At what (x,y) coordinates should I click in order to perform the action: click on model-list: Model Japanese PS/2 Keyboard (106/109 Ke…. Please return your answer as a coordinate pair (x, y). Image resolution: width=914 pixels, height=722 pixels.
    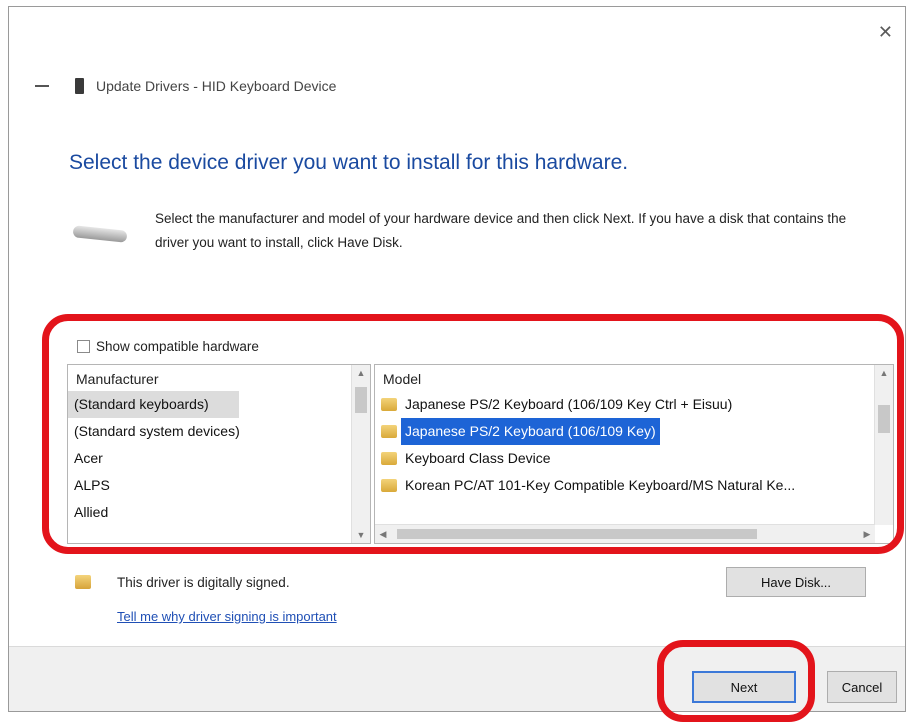
    Looking at the image, I should click on (634, 454).